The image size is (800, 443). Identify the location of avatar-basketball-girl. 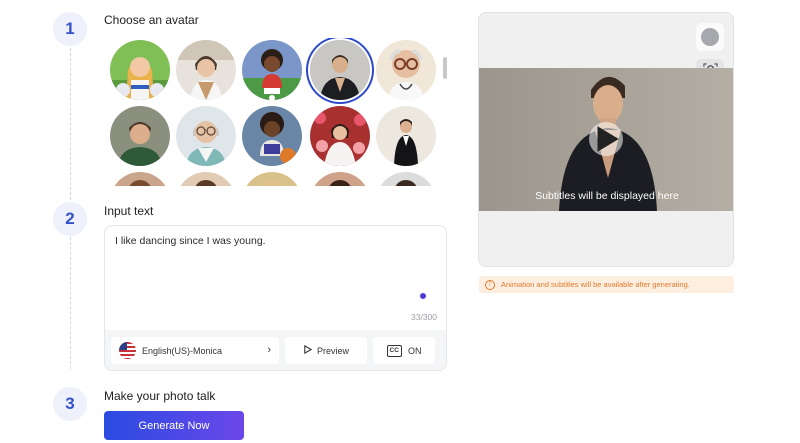
(272, 136).